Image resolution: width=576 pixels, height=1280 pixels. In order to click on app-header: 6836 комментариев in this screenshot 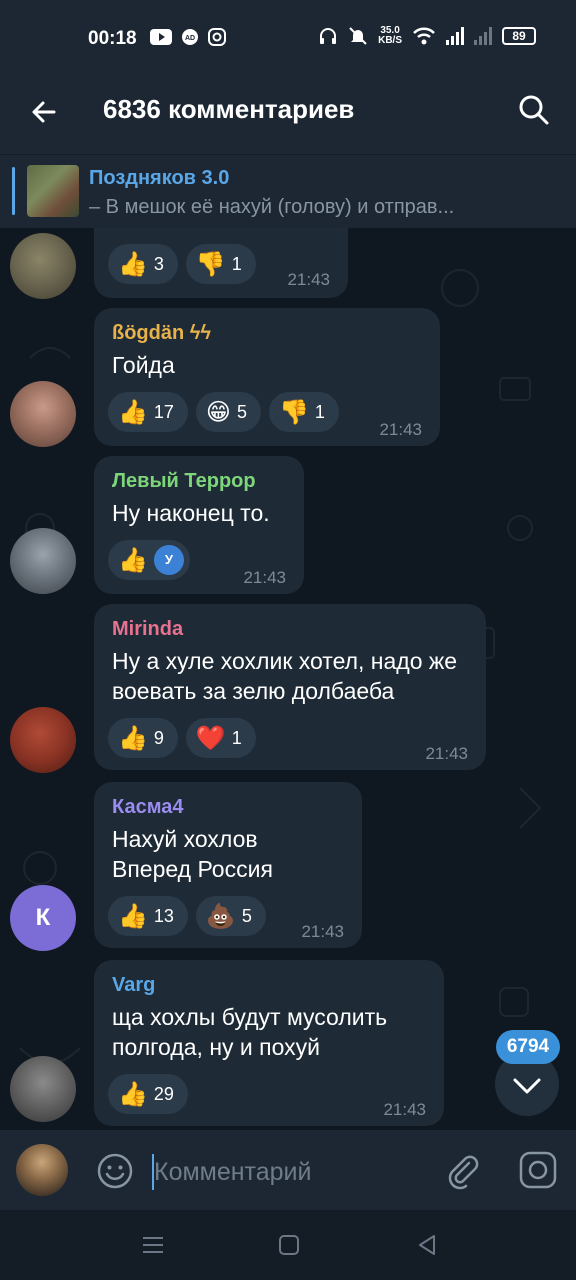, I will do `click(288, 113)`.